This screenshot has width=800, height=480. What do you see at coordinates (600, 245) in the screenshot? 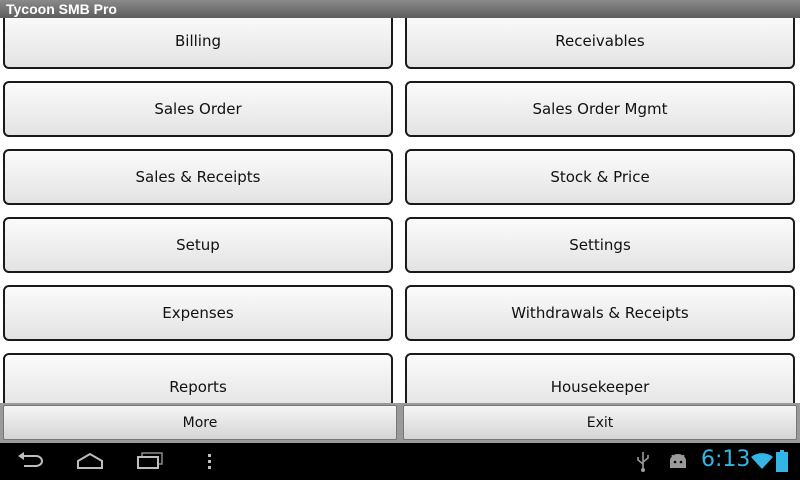
I see `settings-button: Settings` at bounding box center [600, 245].